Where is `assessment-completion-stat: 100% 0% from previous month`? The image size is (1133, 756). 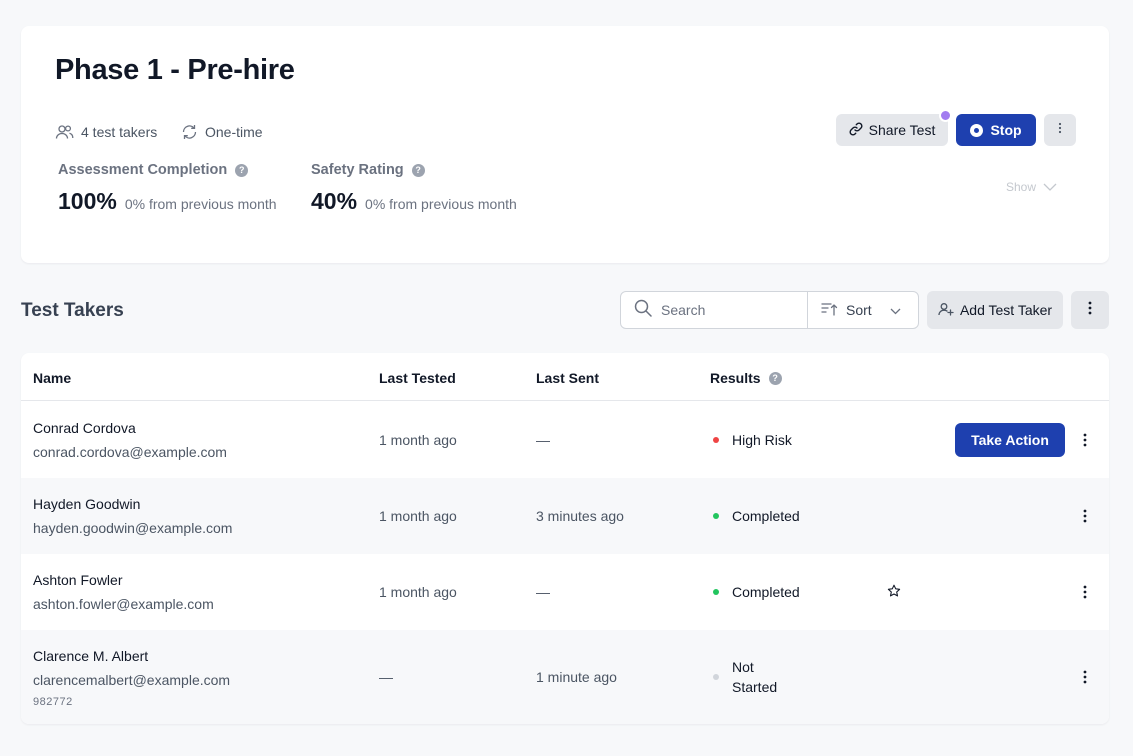 assessment-completion-stat: 100% 0% from previous month is located at coordinates (167, 201).